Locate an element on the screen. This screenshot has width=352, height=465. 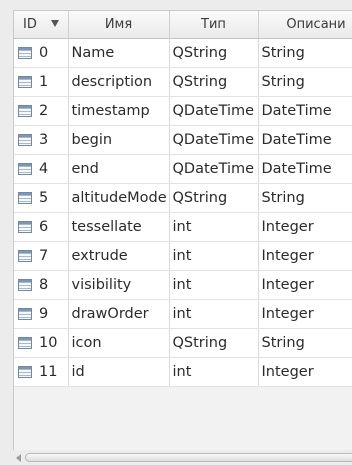
table-row: 10 icon QString String is located at coordinates (183, 343).